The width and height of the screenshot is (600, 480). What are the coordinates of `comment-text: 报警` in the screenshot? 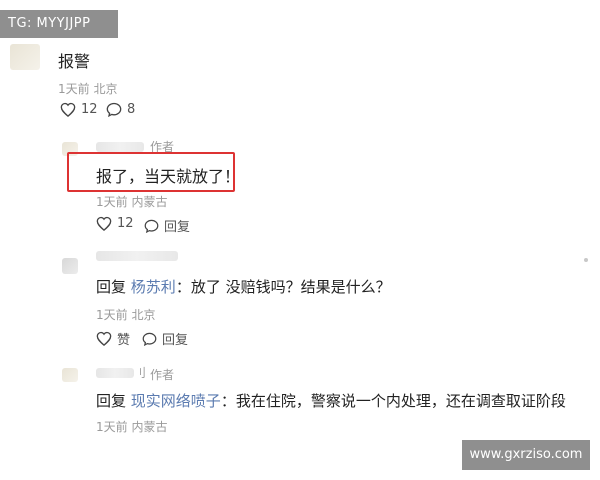 It's located at (74, 61).